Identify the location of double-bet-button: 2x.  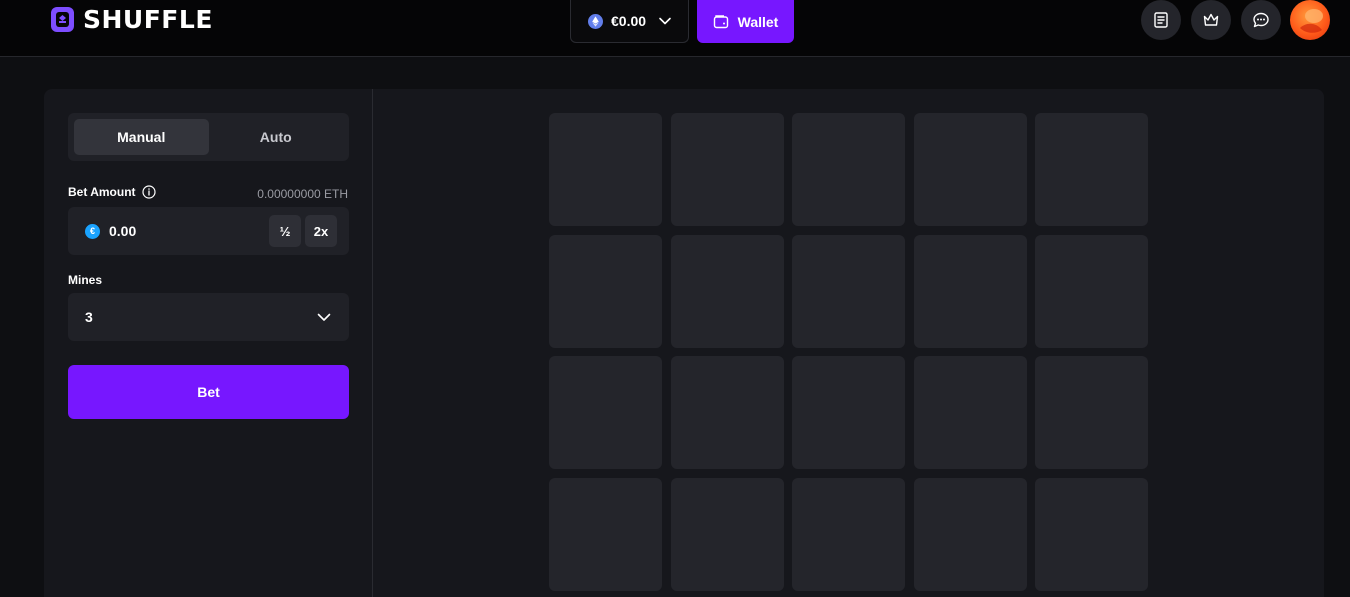
(321, 231).